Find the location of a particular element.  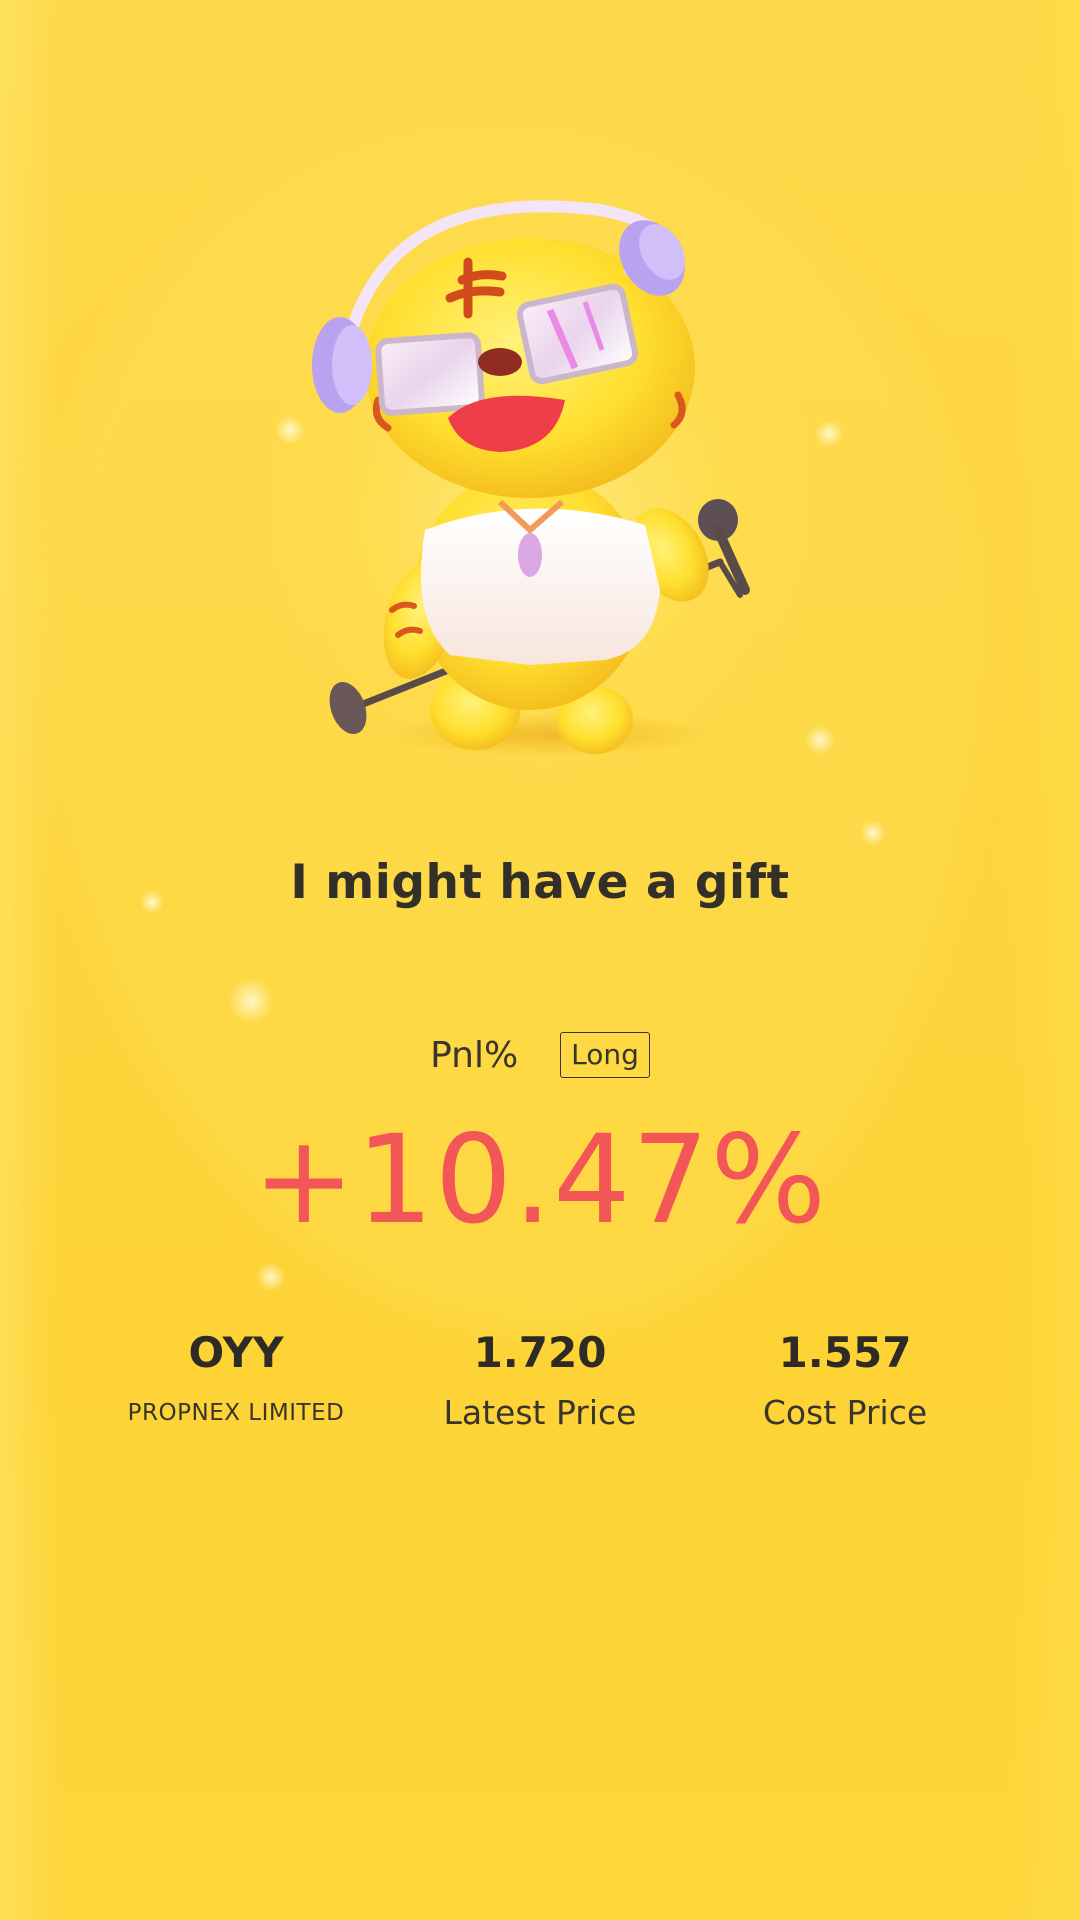

background-edge-left is located at coordinates (30, 960).